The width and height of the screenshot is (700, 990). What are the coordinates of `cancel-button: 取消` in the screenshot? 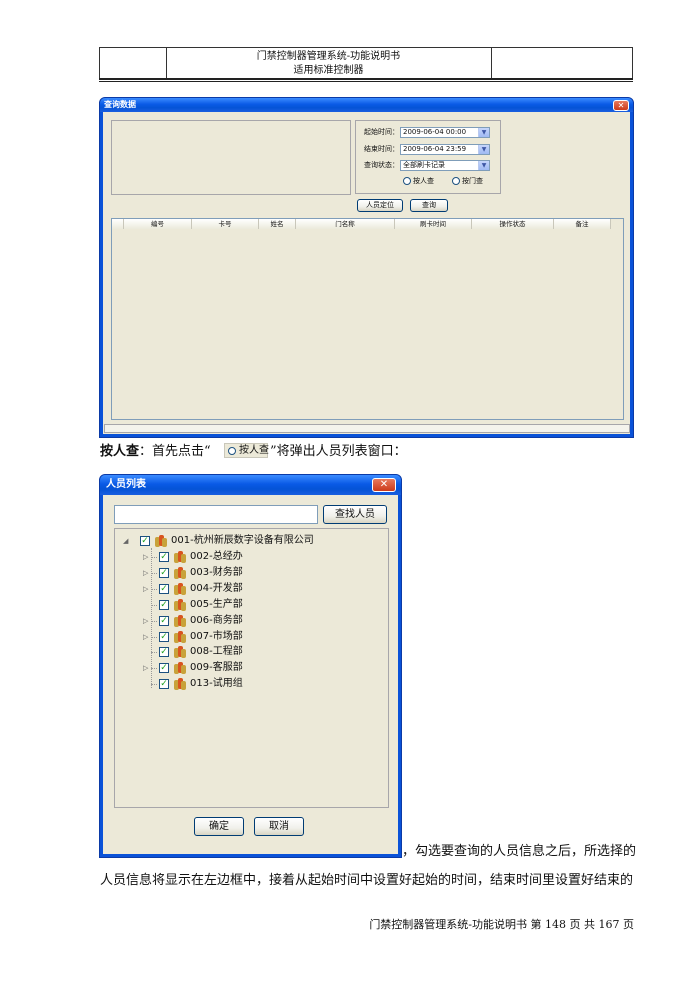 It's located at (279, 826).